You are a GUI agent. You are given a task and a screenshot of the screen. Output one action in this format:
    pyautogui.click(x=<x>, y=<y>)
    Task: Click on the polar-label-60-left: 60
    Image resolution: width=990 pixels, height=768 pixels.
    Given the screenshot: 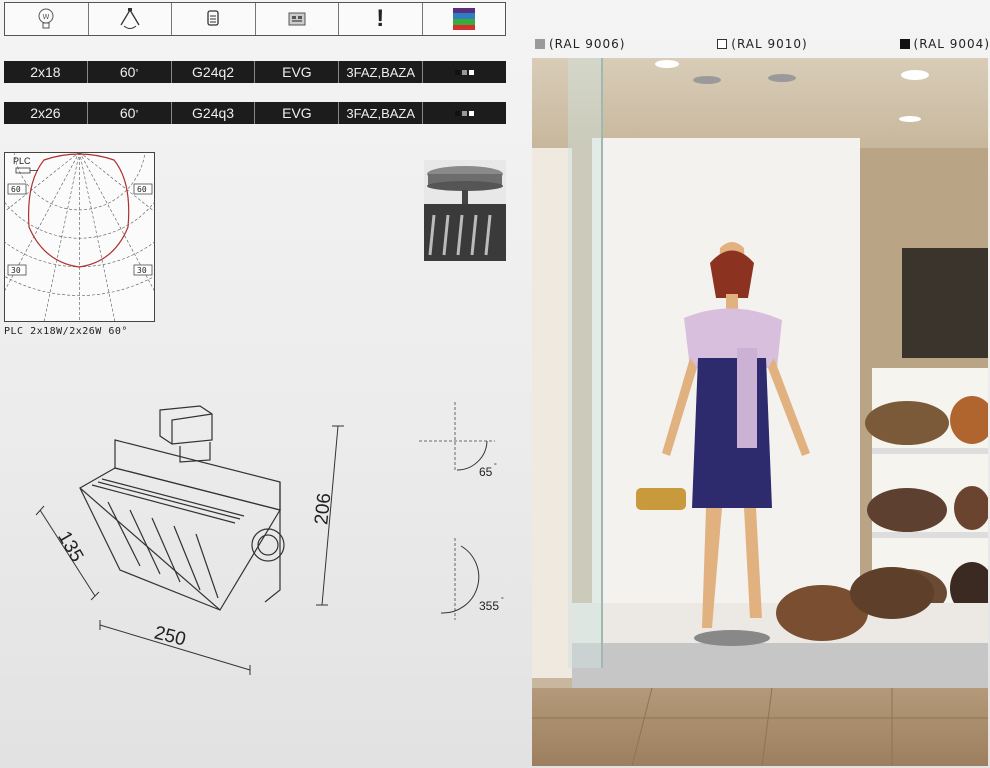 What is the action you would take?
    pyautogui.click(x=16, y=189)
    